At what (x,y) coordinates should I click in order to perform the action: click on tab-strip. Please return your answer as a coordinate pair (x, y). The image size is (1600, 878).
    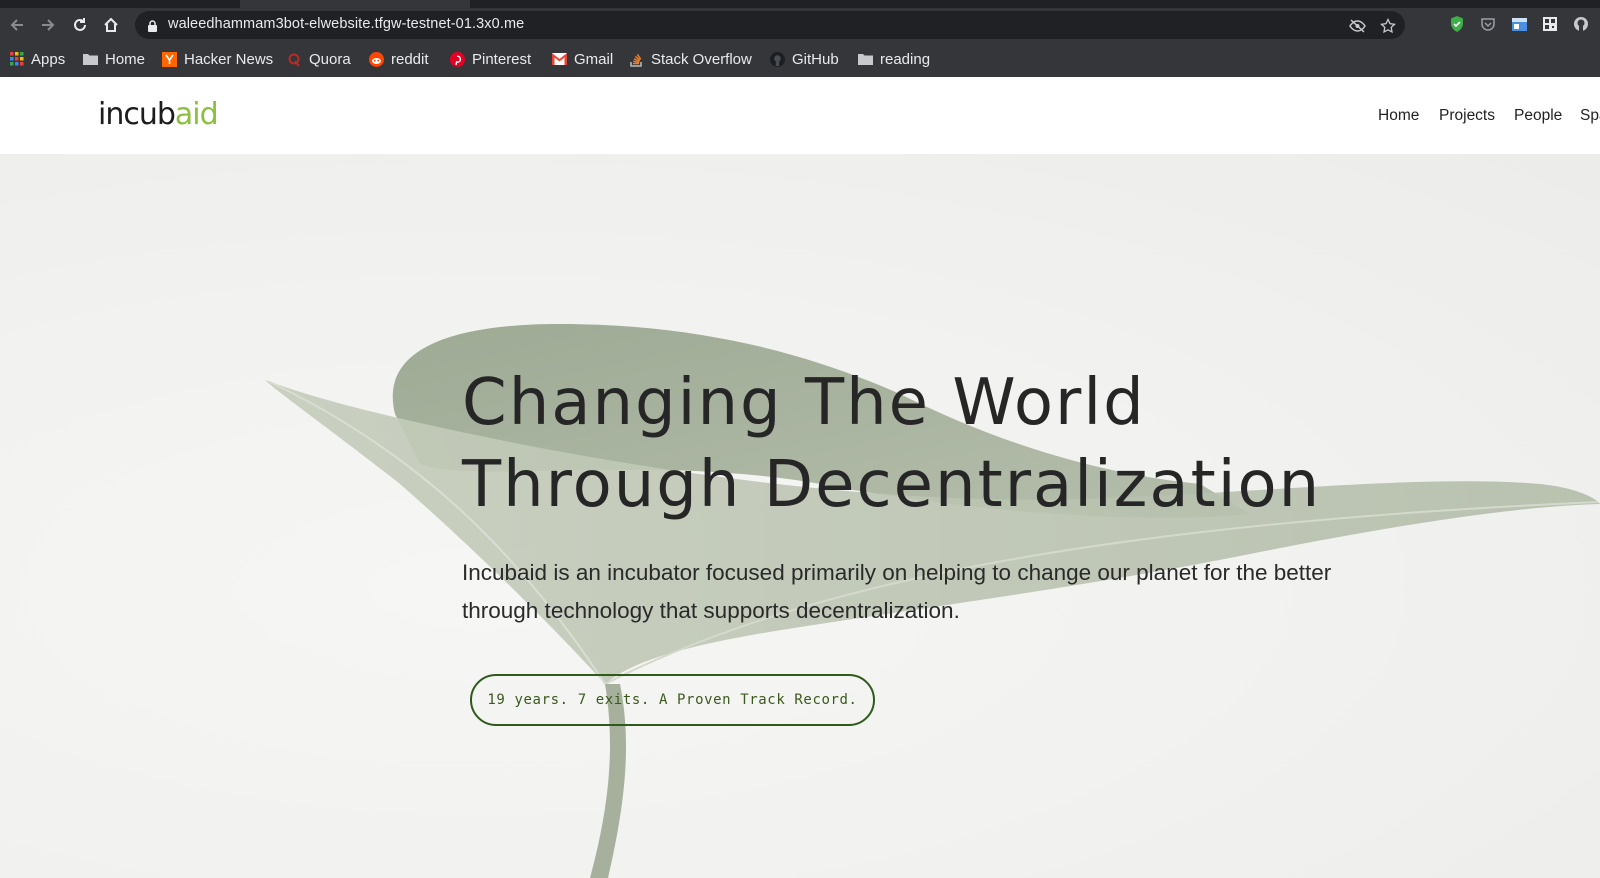
    Looking at the image, I should click on (800, 4).